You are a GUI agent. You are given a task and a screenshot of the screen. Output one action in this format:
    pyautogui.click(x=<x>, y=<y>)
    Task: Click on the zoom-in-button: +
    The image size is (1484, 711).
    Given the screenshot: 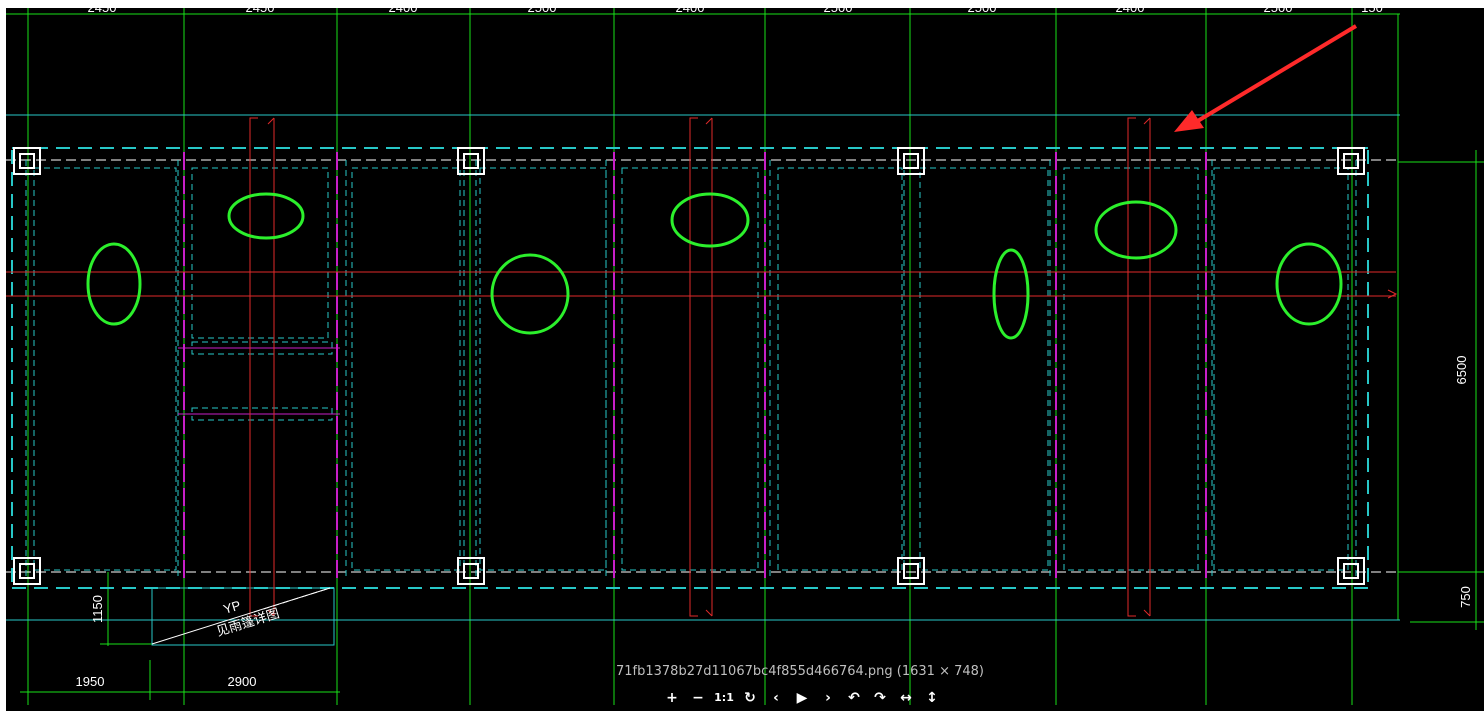 What is the action you would take?
    pyautogui.click(x=672, y=698)
    